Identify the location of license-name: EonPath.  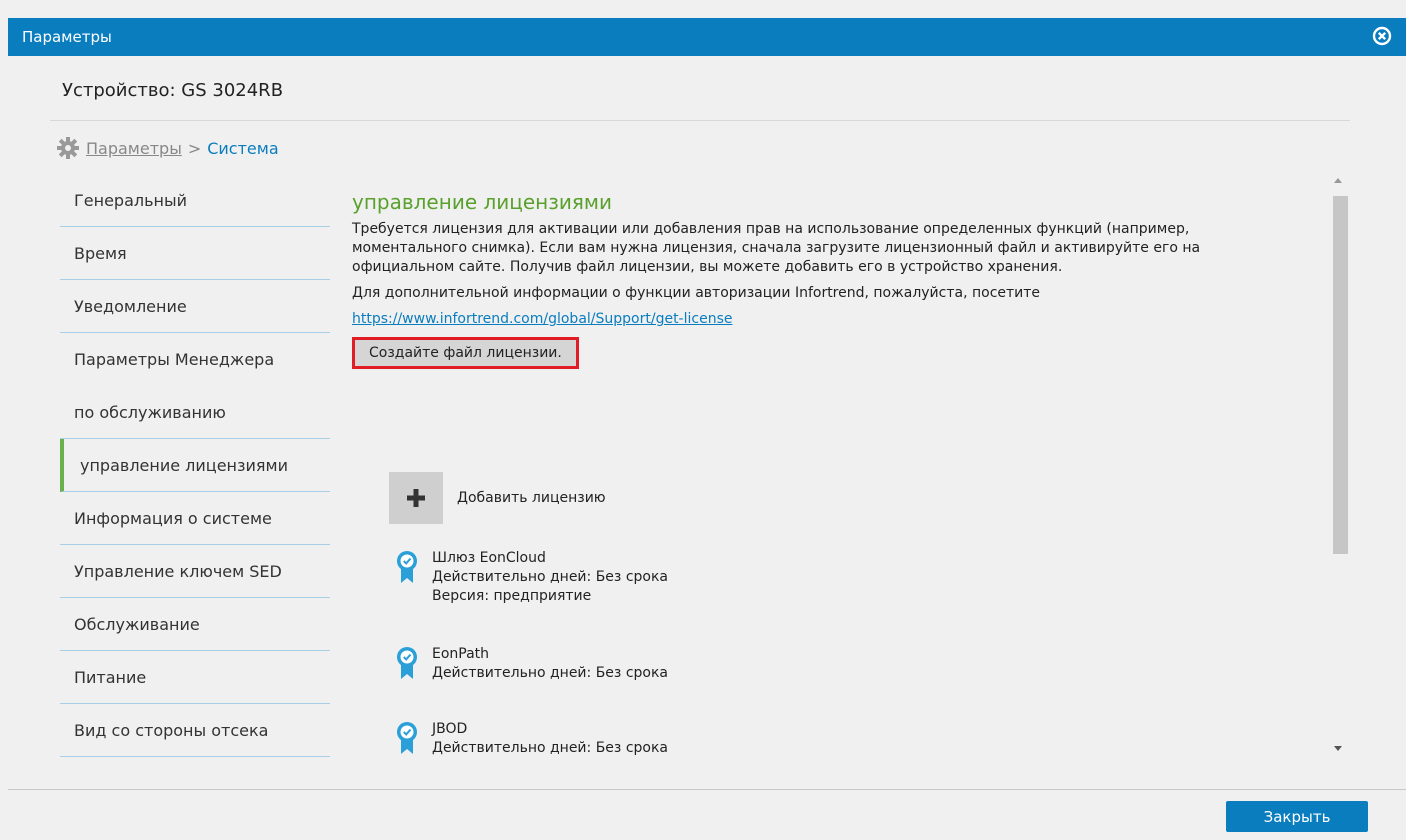
(461, 654).